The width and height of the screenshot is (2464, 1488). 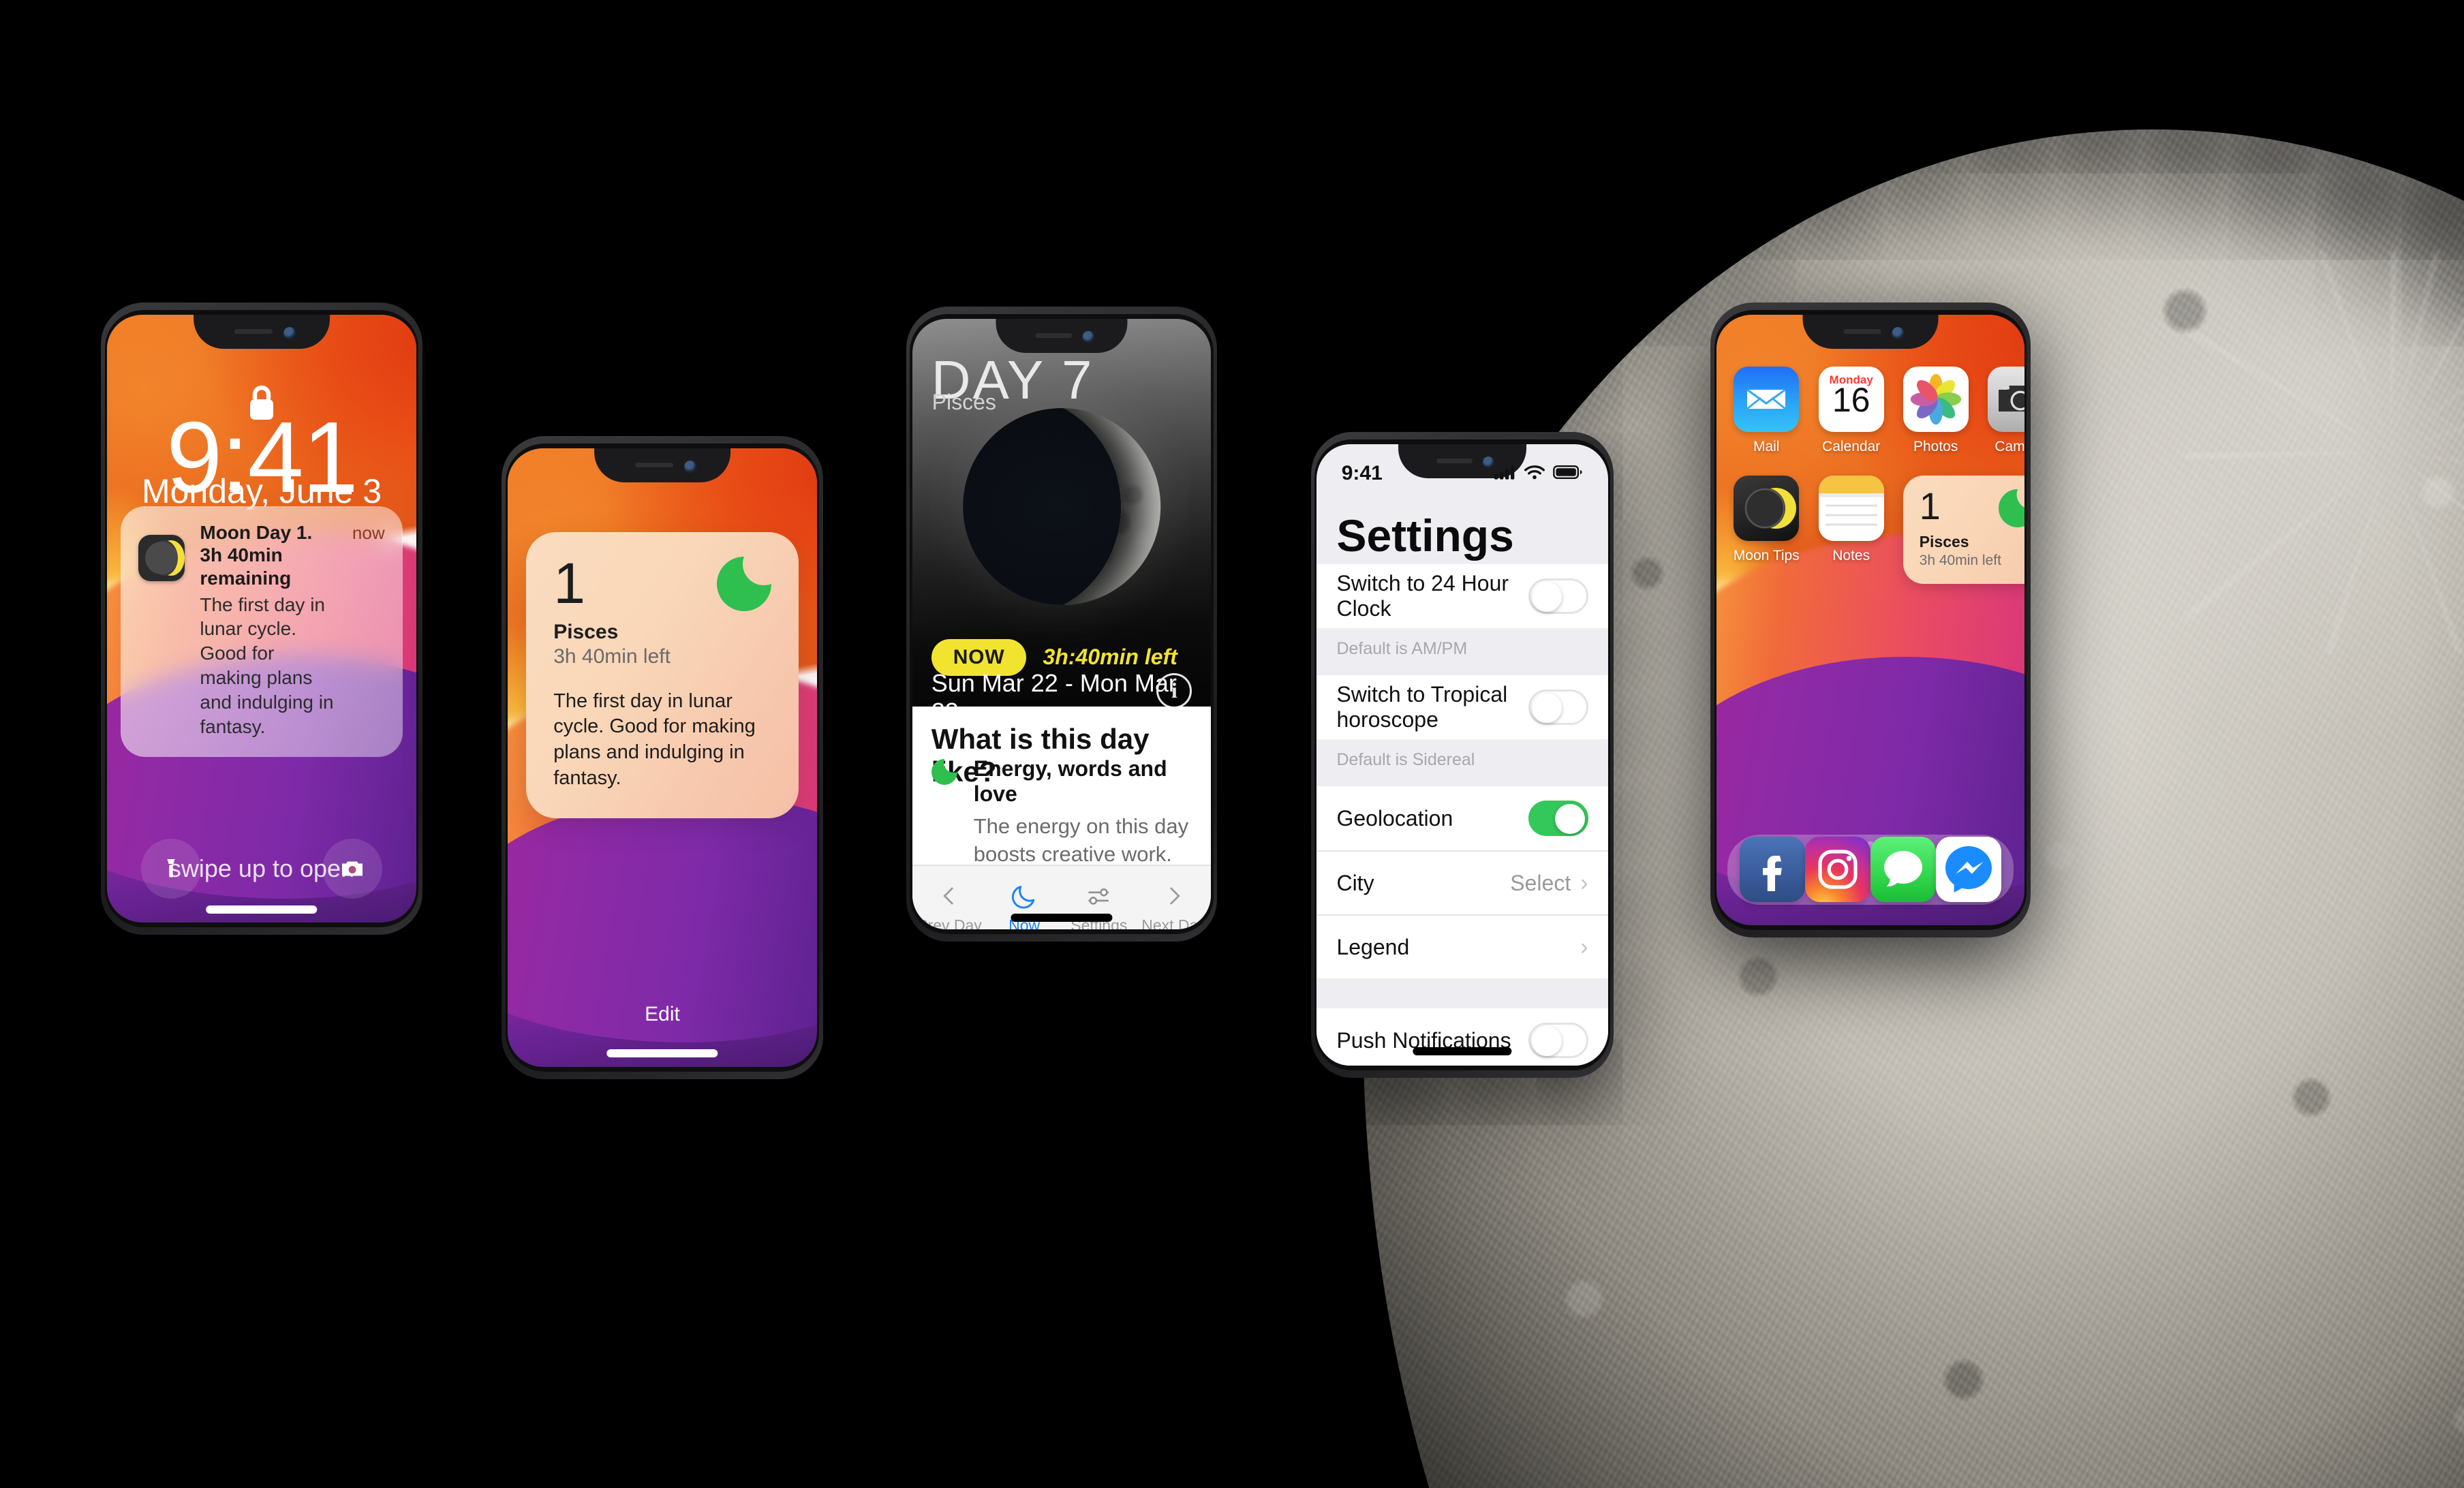 I want to click on app-notes: Notes, so click(x=1851, y=529).